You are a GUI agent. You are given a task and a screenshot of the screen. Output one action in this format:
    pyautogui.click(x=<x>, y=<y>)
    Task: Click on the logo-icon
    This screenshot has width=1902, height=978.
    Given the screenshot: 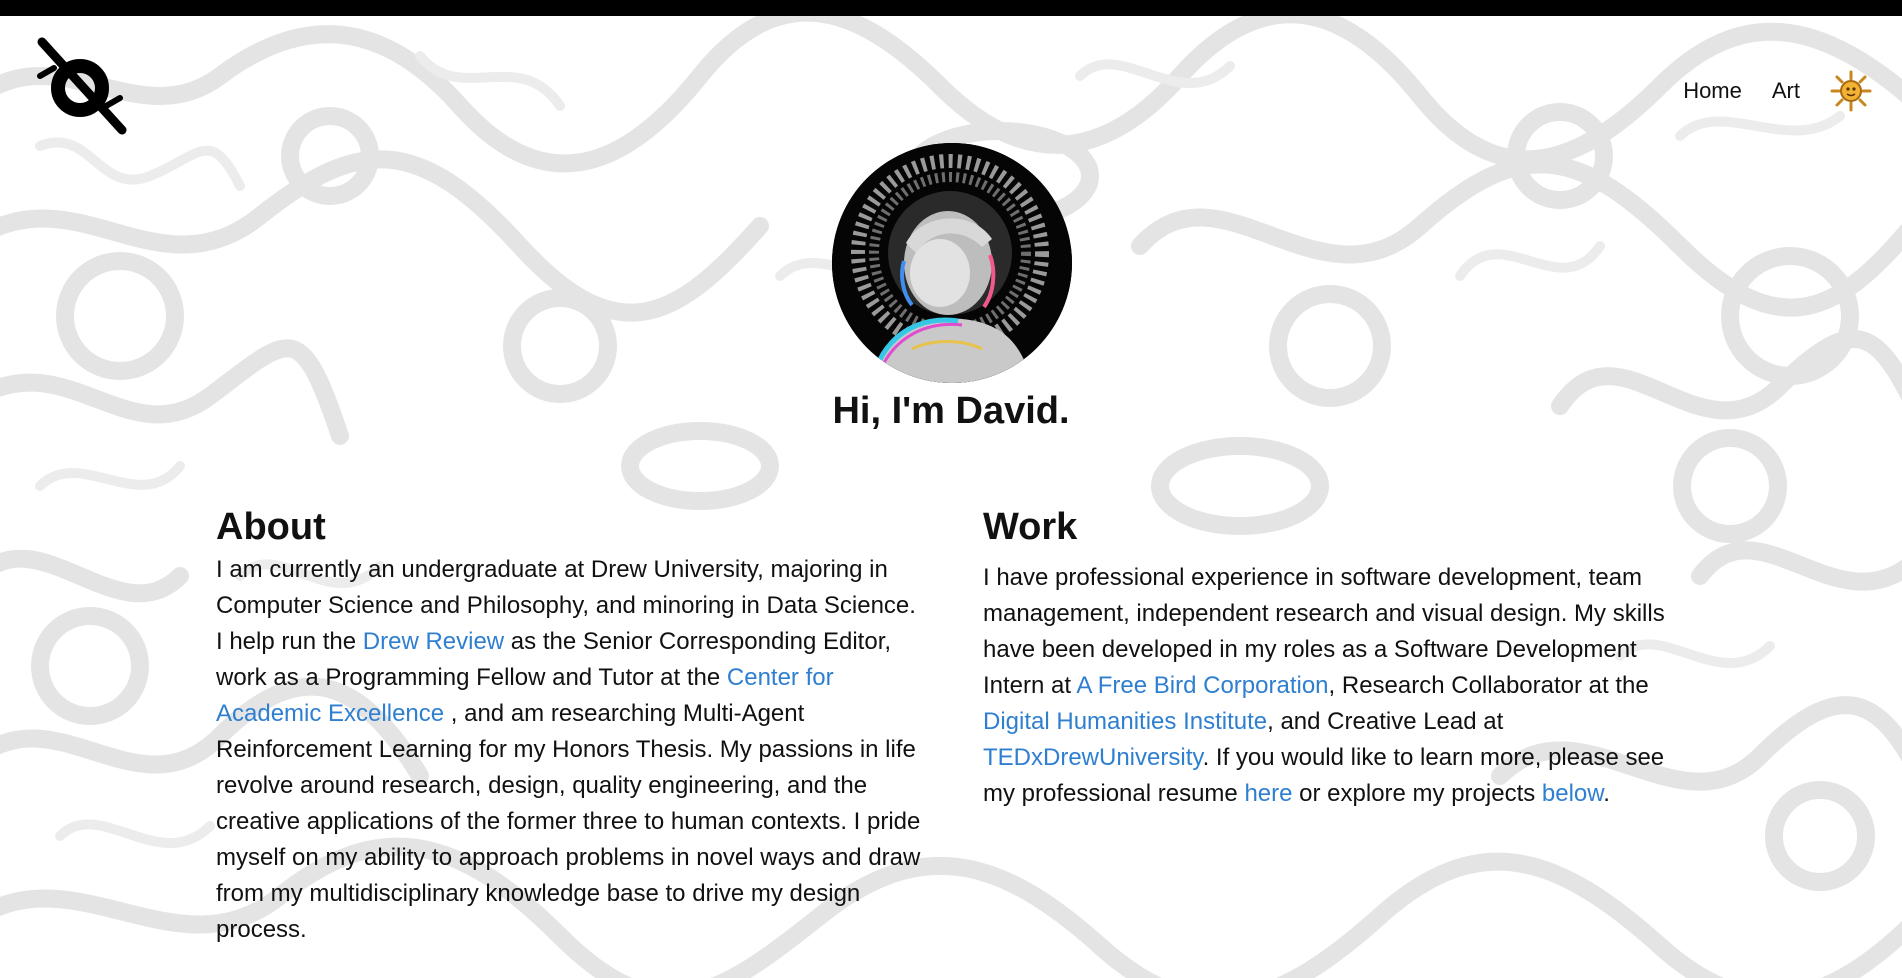 What is the action you would take?
    pyautogui.click(x=82, y=86)
    